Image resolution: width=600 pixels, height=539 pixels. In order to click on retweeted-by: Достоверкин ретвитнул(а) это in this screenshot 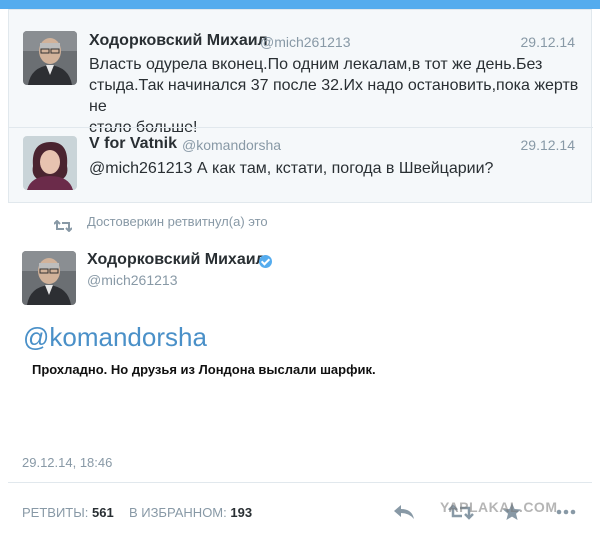, I will do `click(177, 221)`.